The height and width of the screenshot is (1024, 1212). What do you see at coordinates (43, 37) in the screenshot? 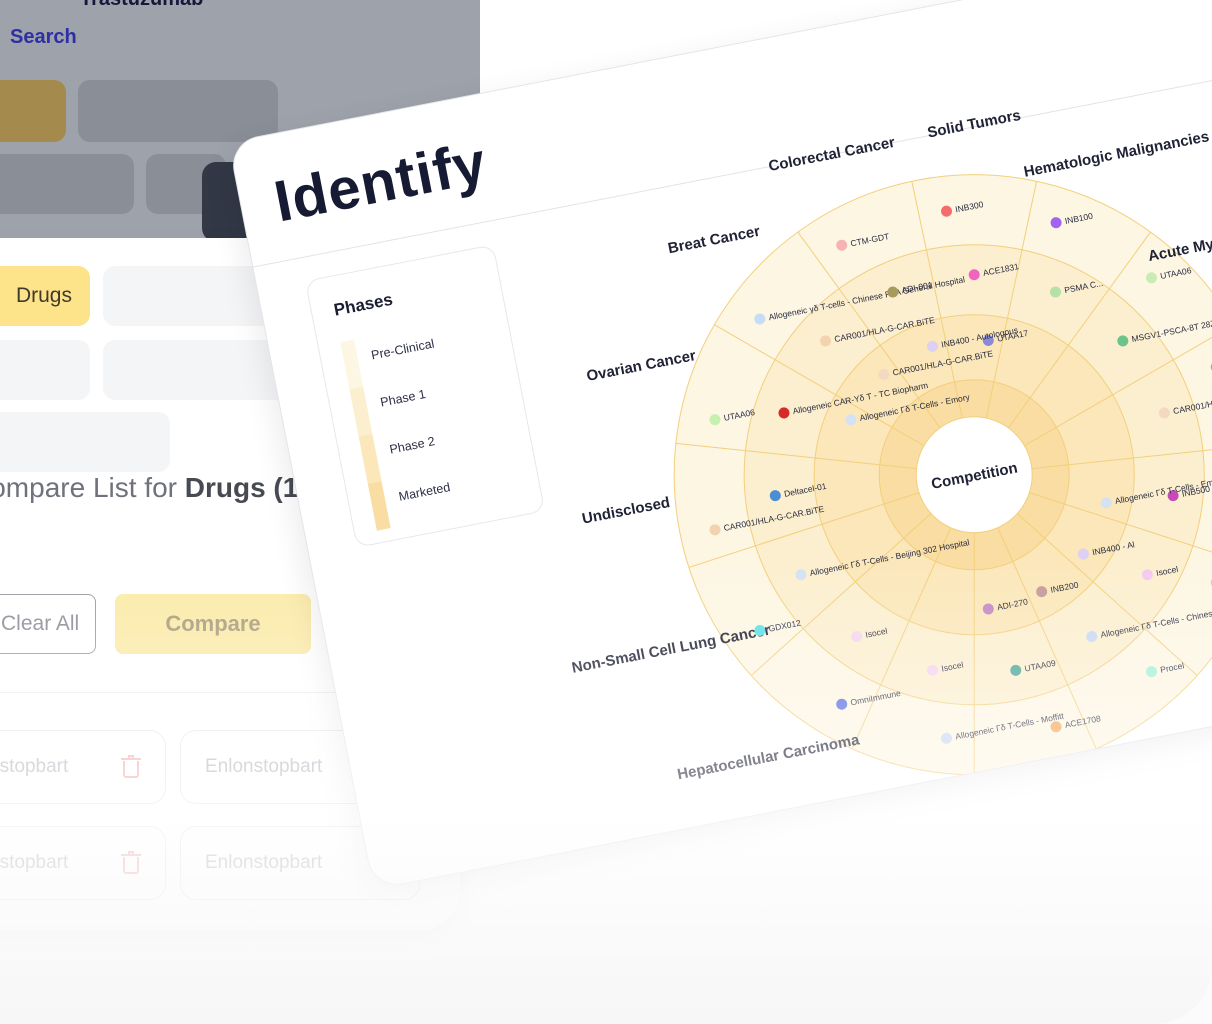
I see `search-link: Search` at bounding box center [43, 37].